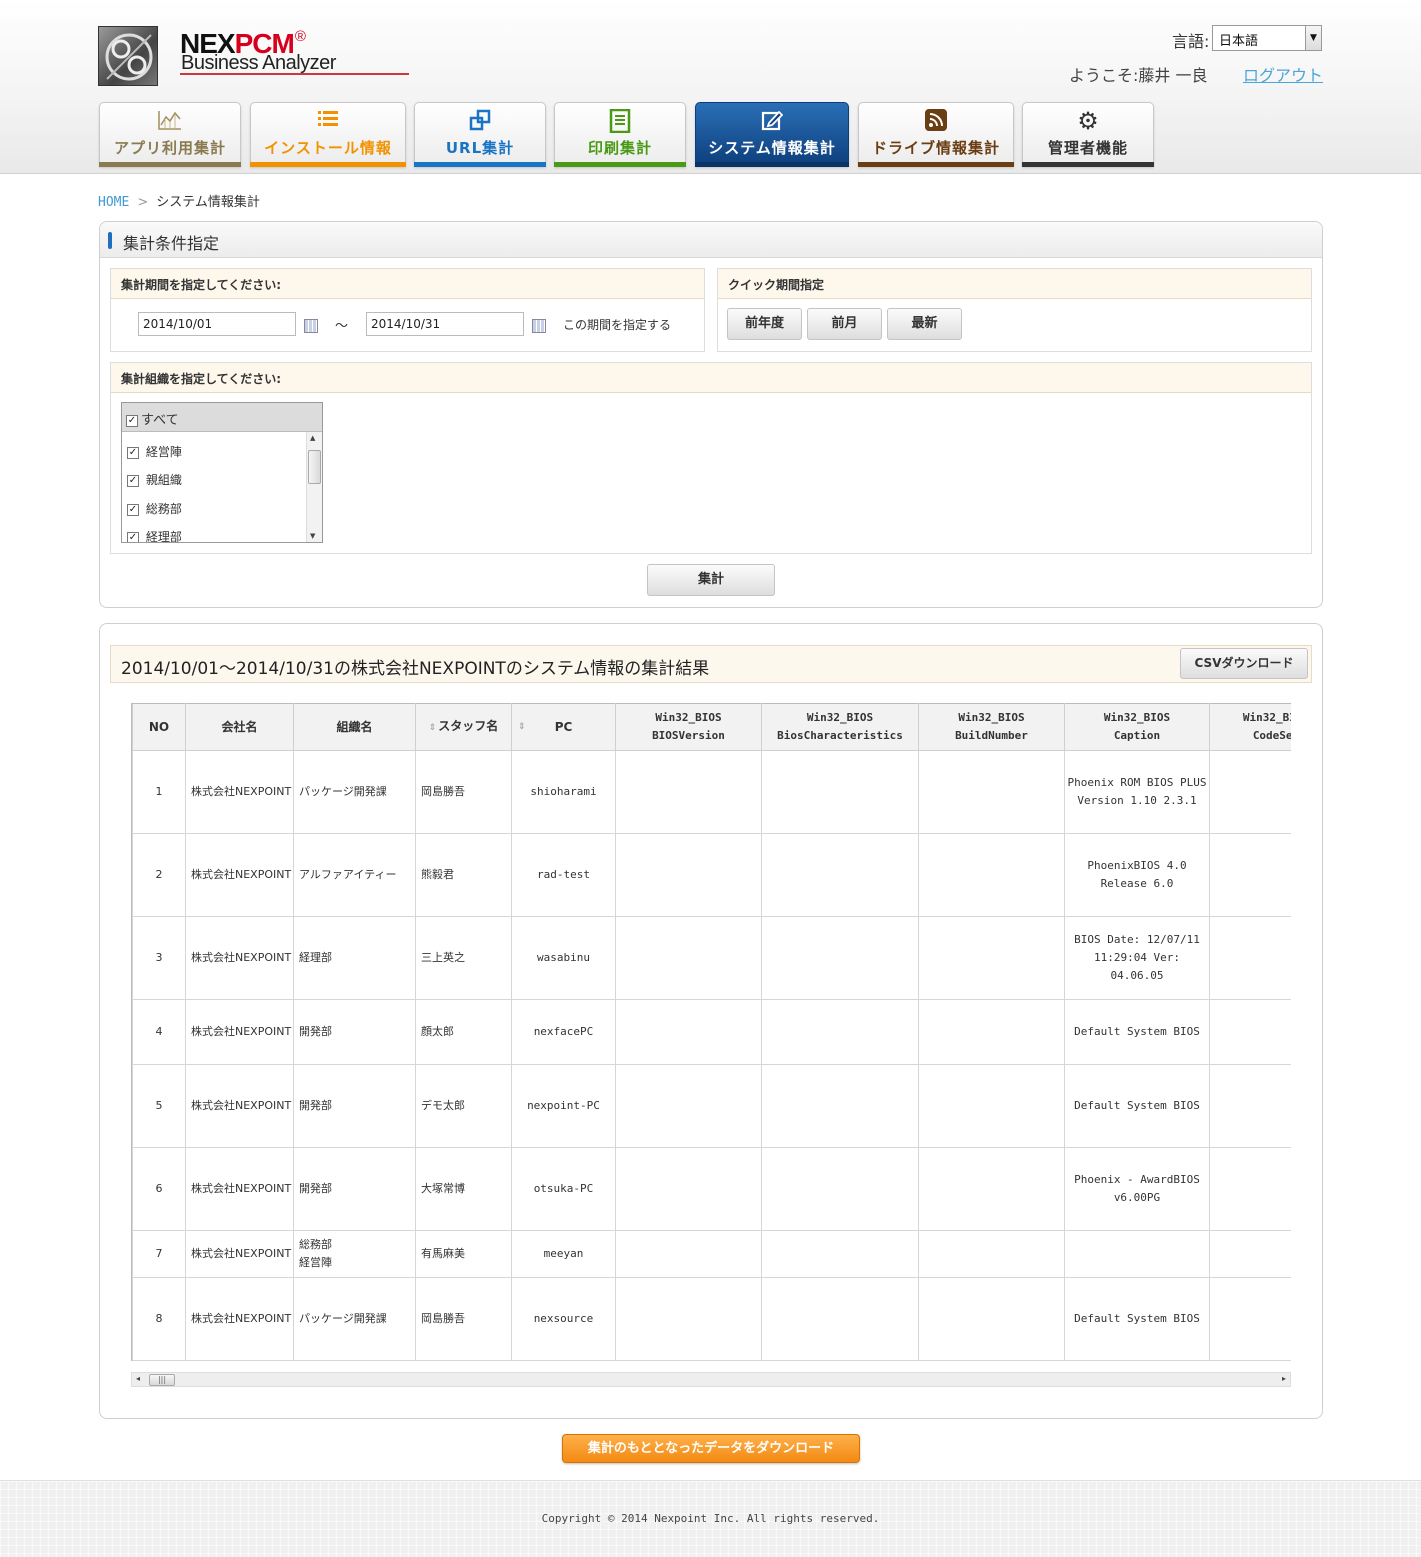 This screenshot has height=1557, width=1421. Describe the element at coordinates (314, 467) in the screenshot. I see `scroll-thumb` at that location.